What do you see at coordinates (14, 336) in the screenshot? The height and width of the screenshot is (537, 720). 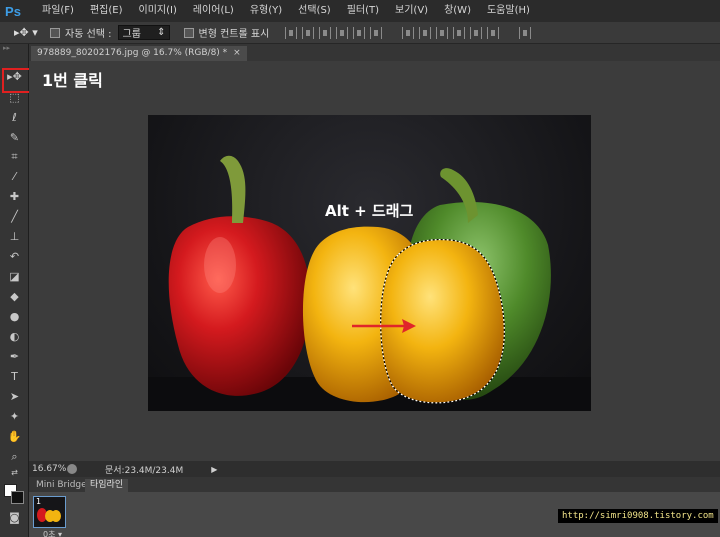 I see `dodge-tool-icon: ◐` at bounding box center [14, 336].